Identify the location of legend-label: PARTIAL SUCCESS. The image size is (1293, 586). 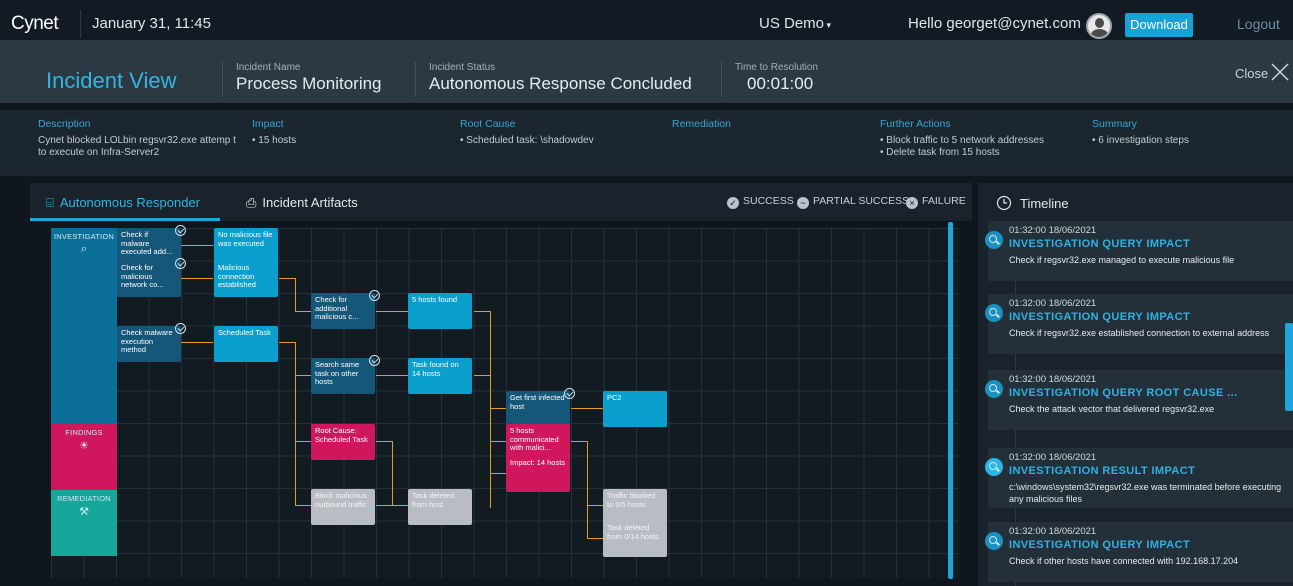
(861, 201).